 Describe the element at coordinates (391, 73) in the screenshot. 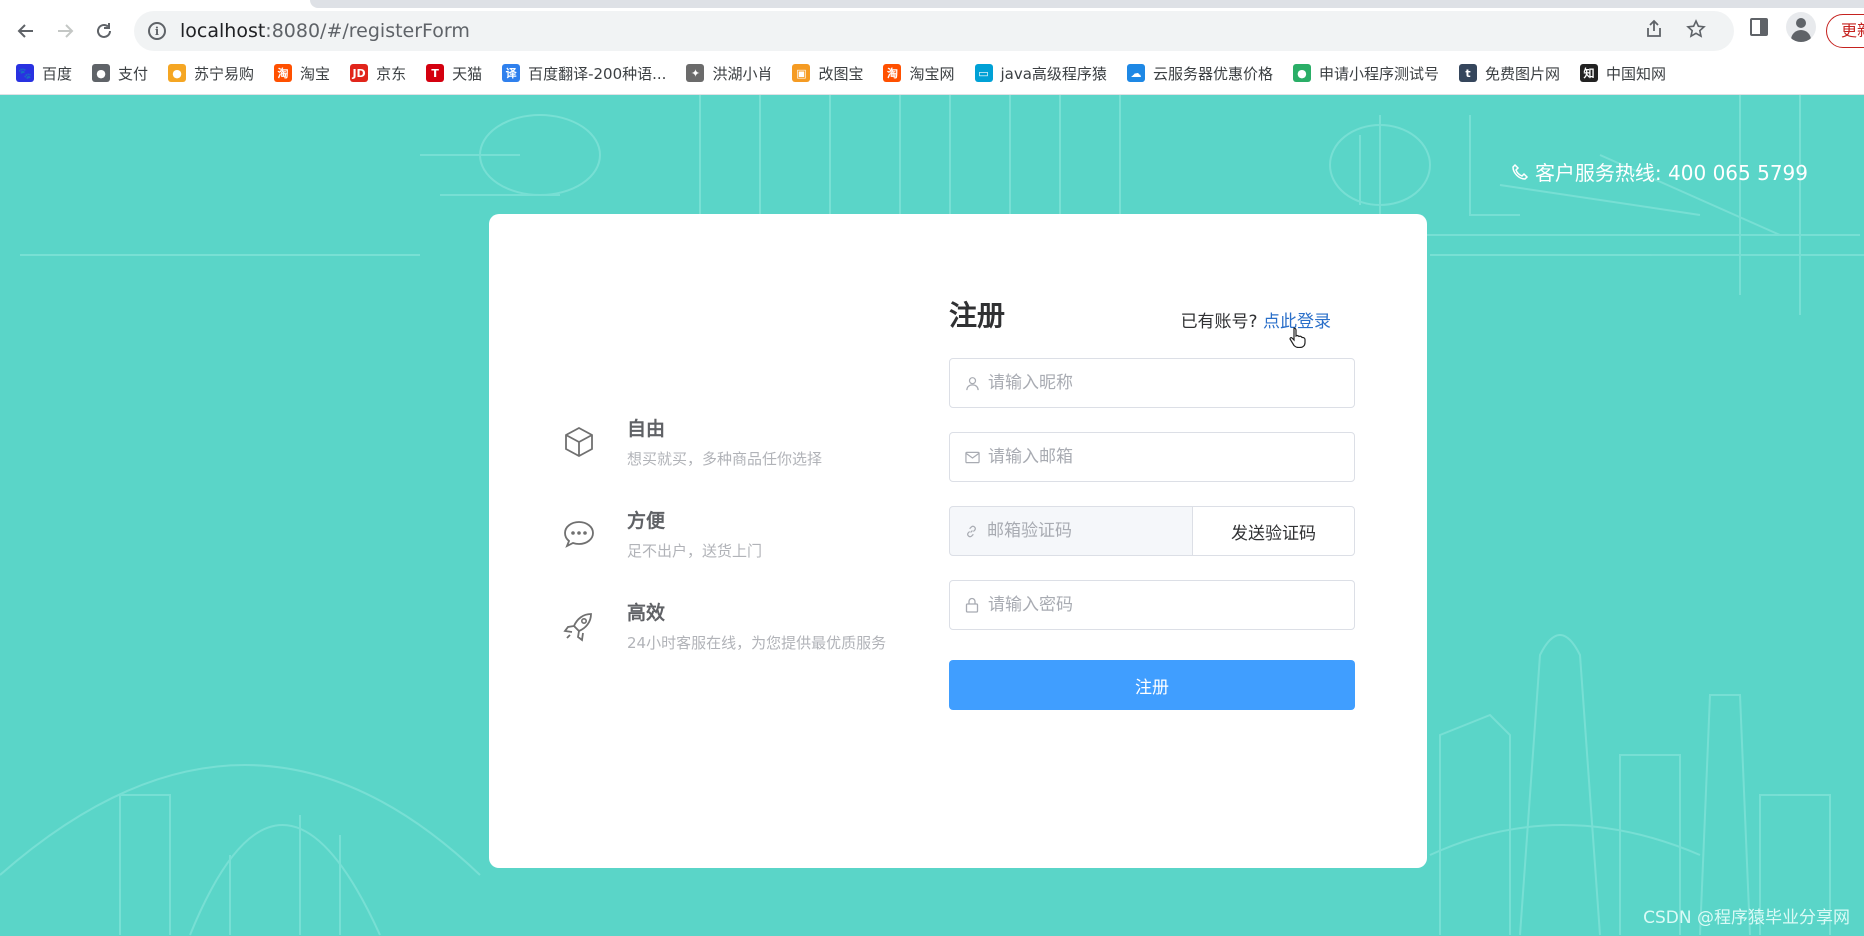

I see `bookmark-label: 京东` at that location.